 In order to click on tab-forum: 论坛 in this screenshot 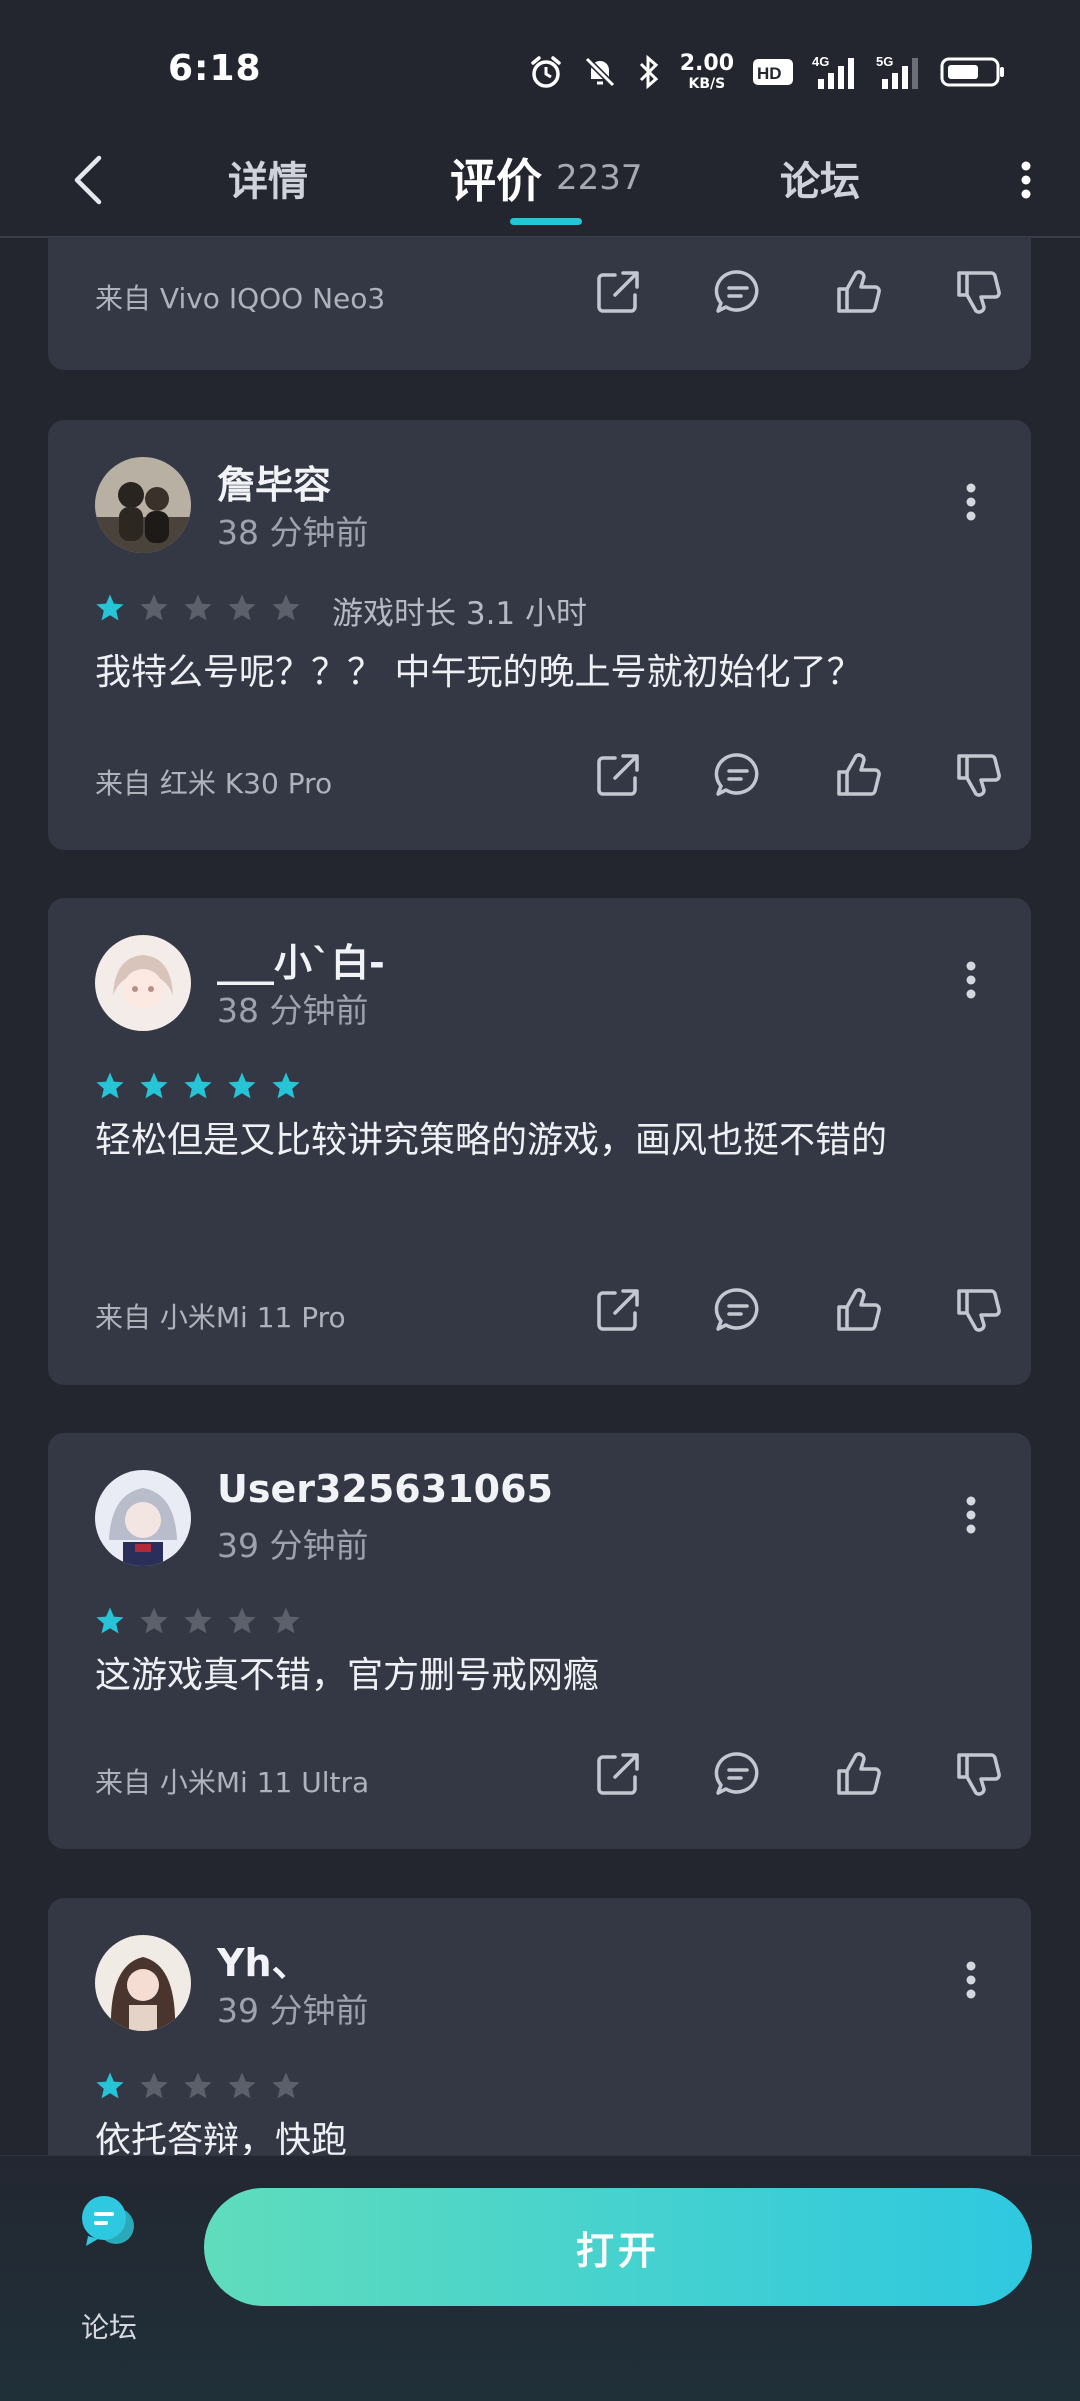, I will do `click(820, 178)`.